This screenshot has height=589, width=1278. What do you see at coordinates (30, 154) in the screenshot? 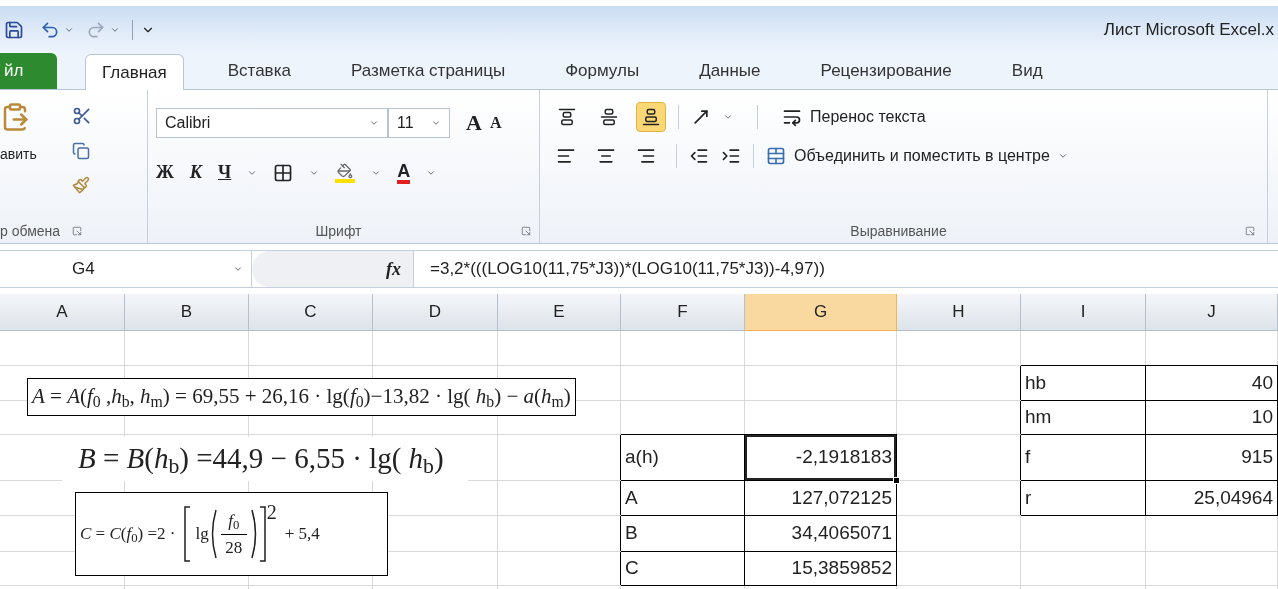
I see `paste-button: авить` at bounding box center [30, 154].